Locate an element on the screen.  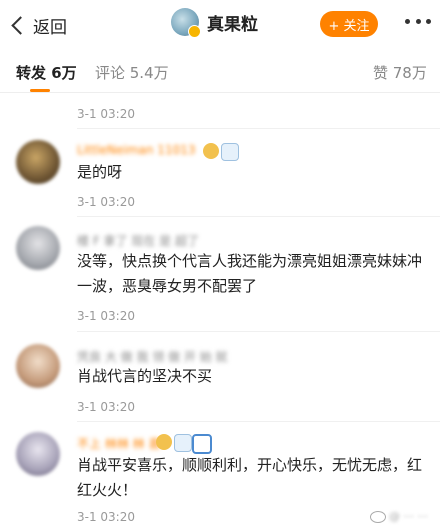
weibo-watermark: @ ··· ··· is located at coordinates (399, 516).